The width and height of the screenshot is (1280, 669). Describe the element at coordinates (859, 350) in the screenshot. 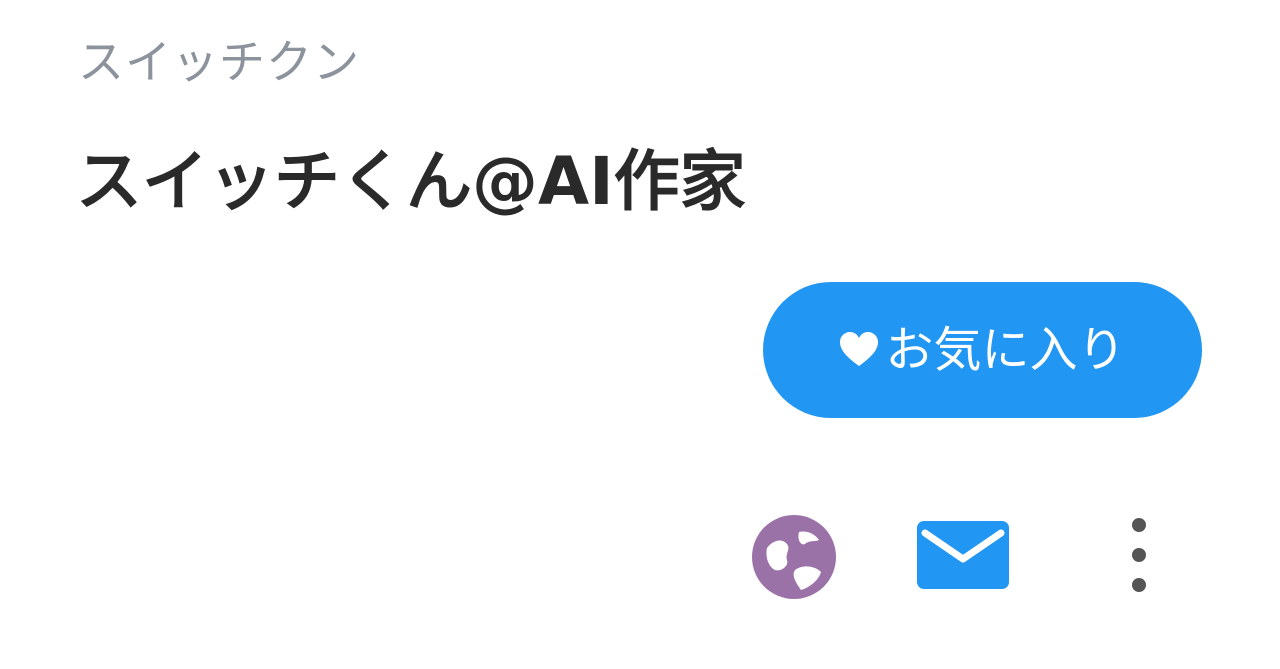

I see `heart-icon` at that location.